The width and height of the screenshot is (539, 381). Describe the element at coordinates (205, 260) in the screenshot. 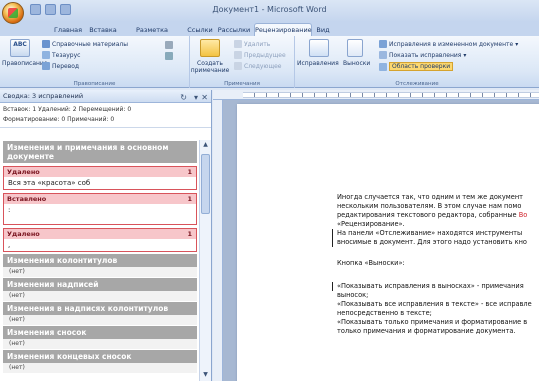

I see `pane-scrollbar: ▲ ▼` at that location.